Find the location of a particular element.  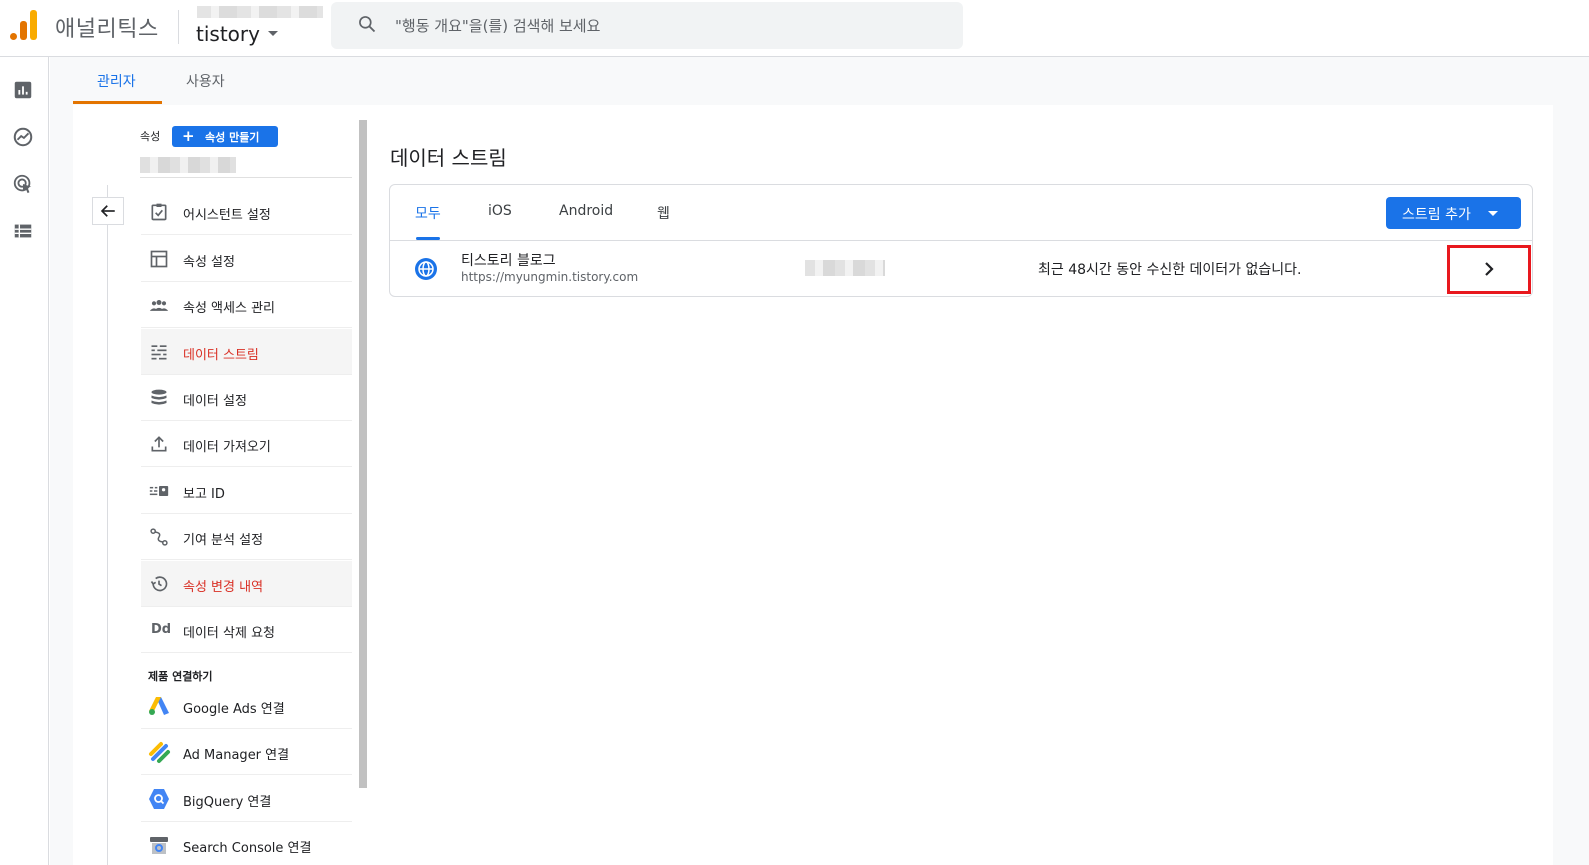

globe-icon is located at coordinates (426, 269).